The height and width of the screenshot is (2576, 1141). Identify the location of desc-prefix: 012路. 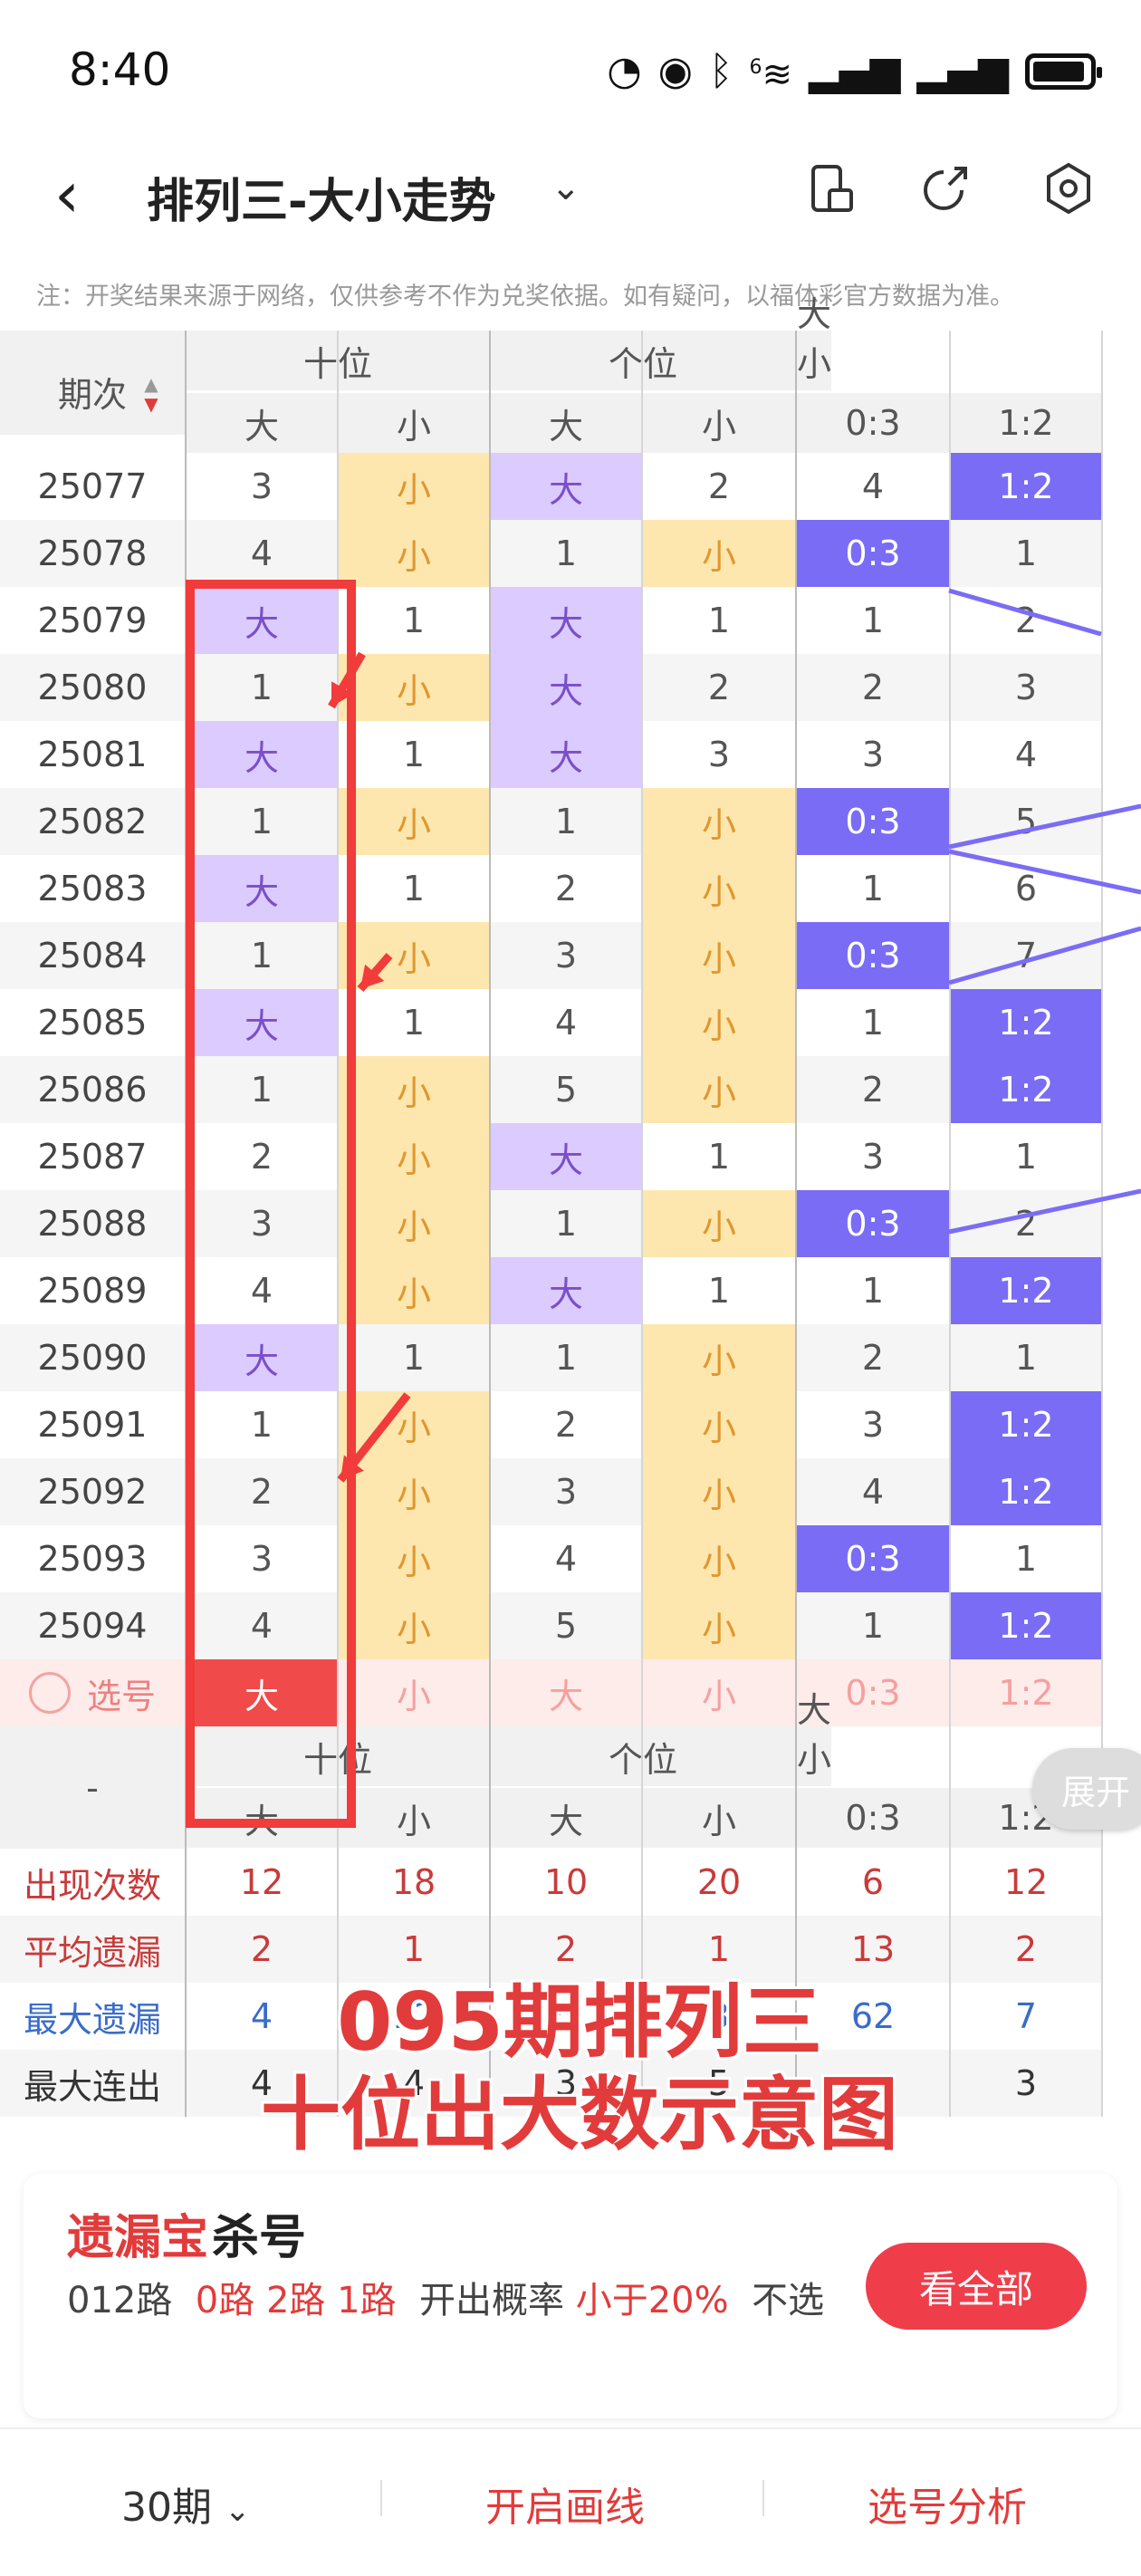
(120, 2300).